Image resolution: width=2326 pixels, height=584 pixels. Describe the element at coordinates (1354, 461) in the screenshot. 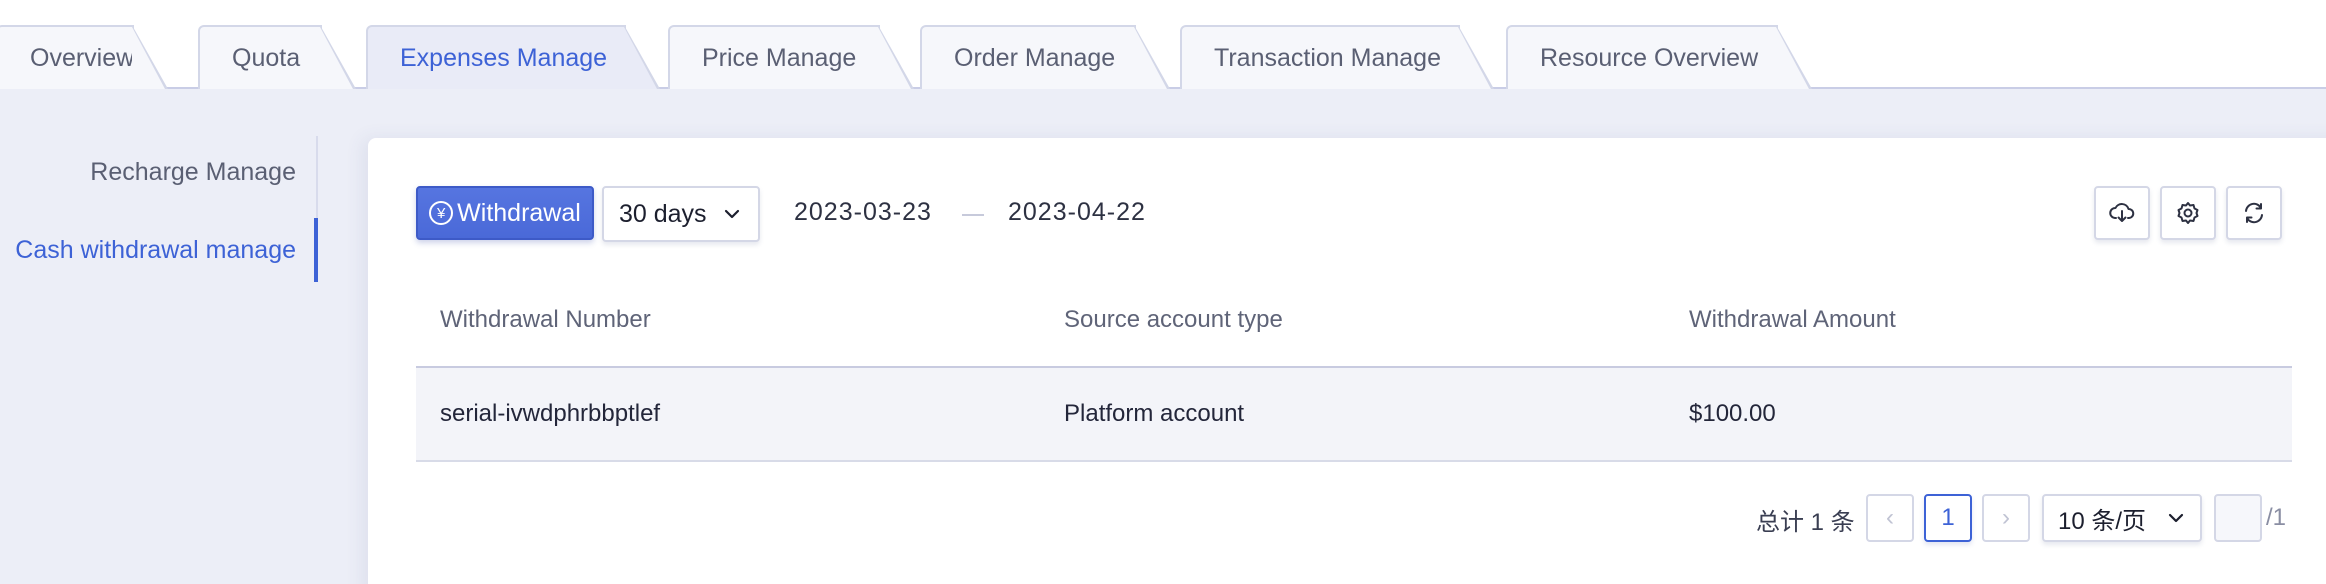

I see `table-row-divider` at that location.